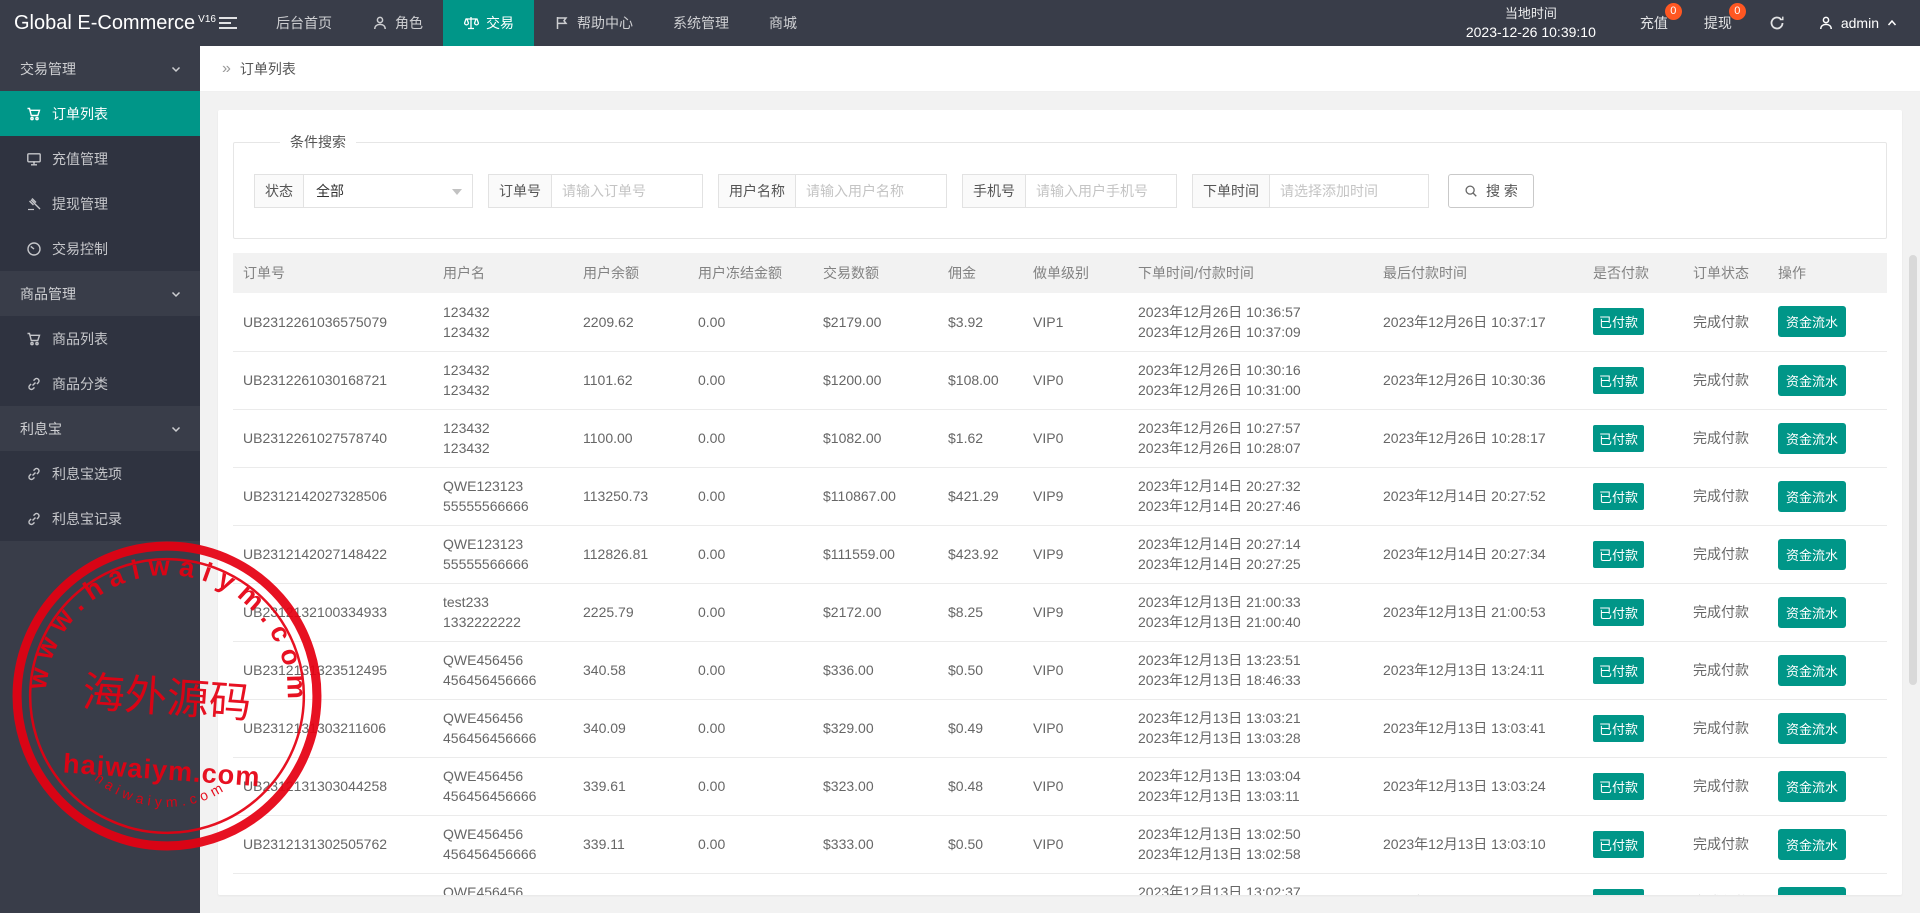  What do you see at coordinates (1075, 322) in the screenshot?
I see `cell-level: VIP1` at bounding box center [1075, 322].